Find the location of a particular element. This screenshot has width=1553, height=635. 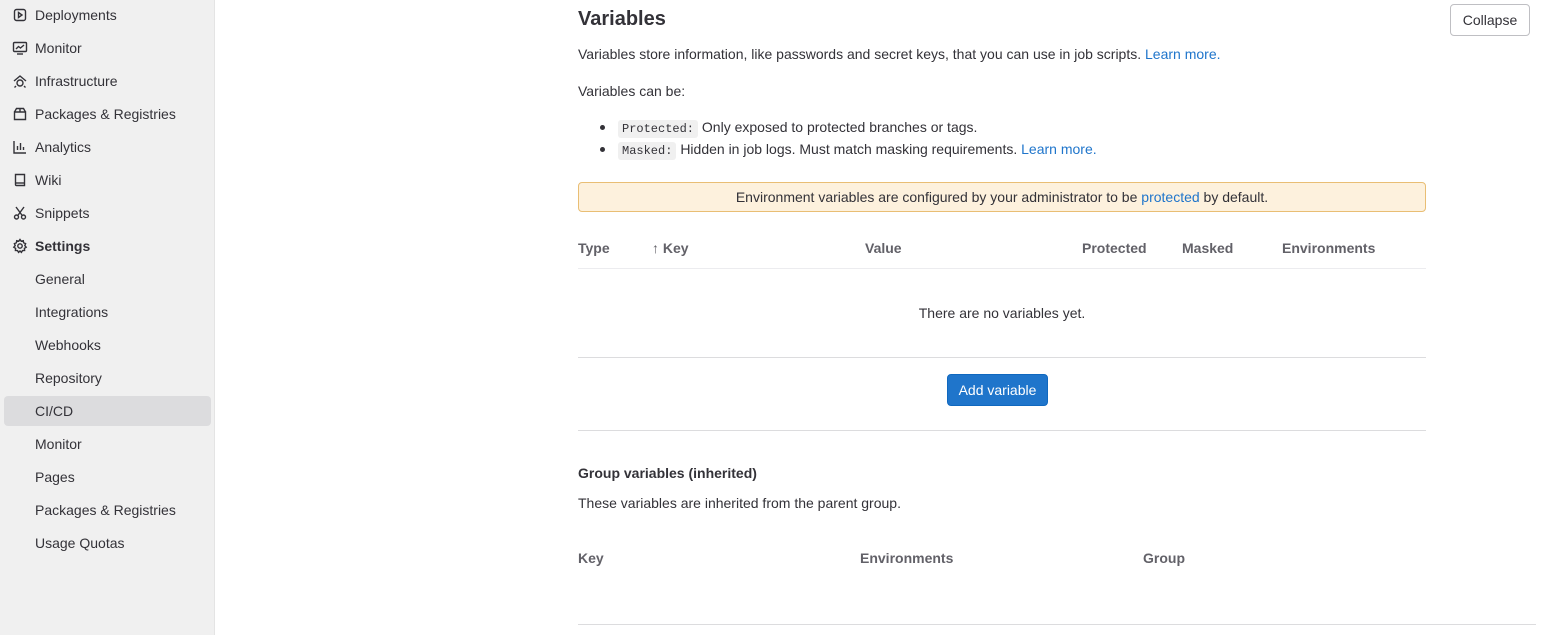

sidebar-item-label: Deployments is located at coordinates (76, 15).